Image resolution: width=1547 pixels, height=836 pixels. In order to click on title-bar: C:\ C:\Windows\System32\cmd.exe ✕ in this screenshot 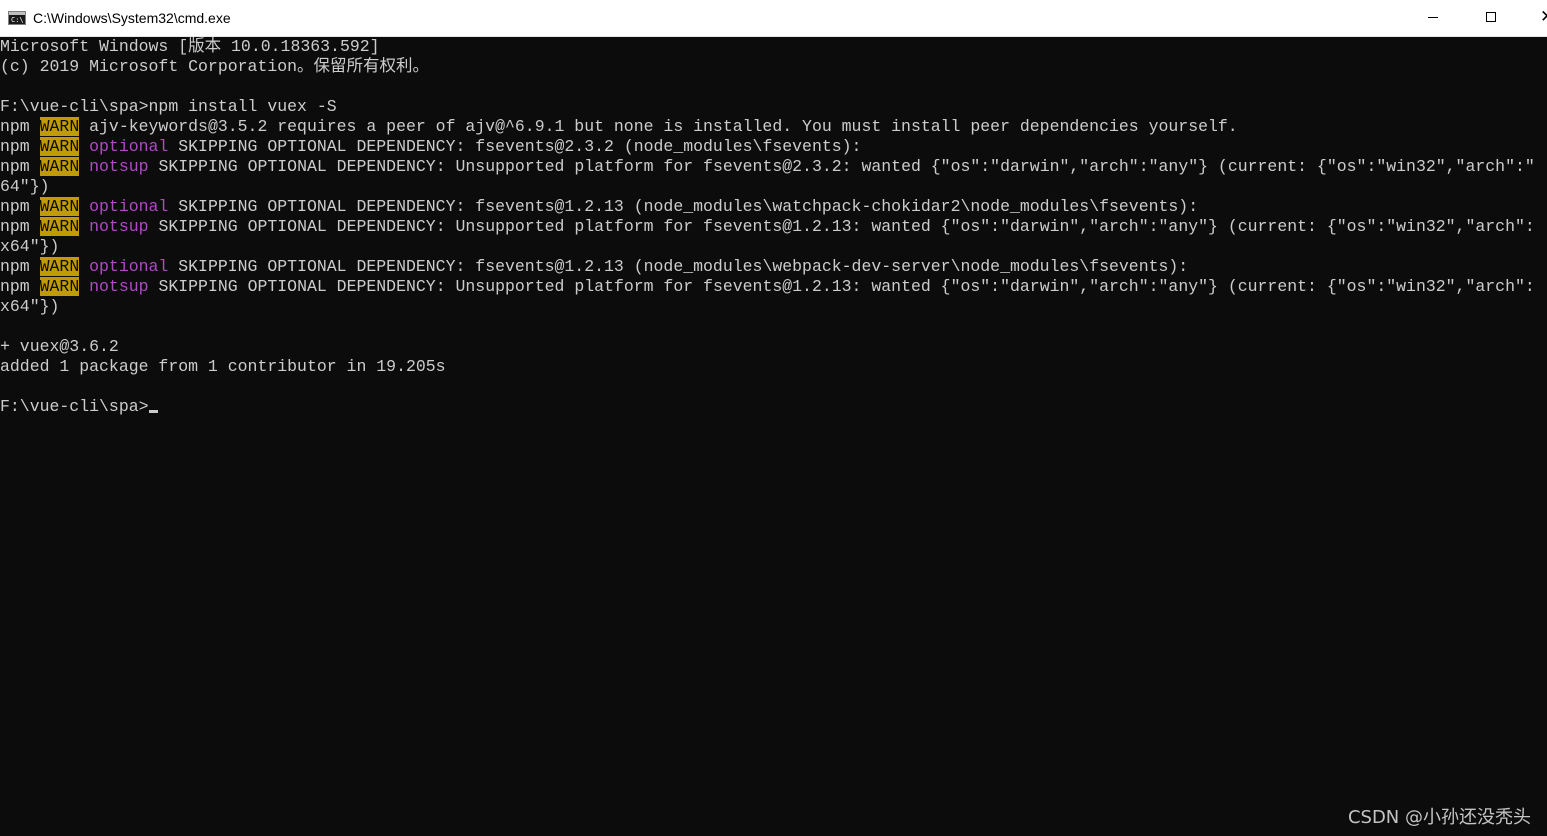, I will do `click(773, 18)`.